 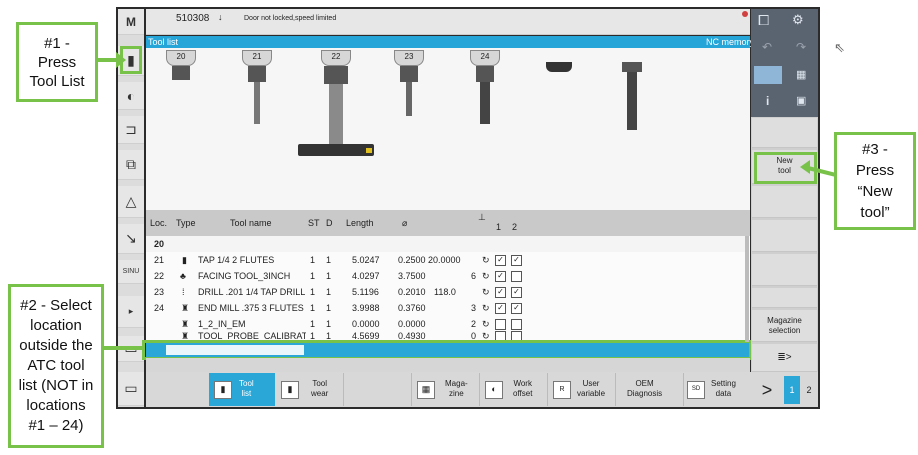 I want to click on row-loc: 21, so click(x=159, y=260).